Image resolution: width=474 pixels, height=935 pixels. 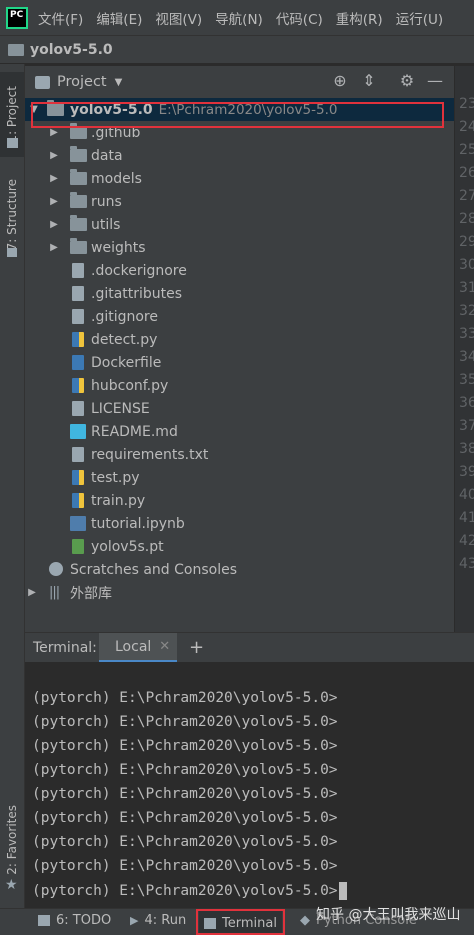 I want to click on line-number: 37, so click(x=466, y=426).